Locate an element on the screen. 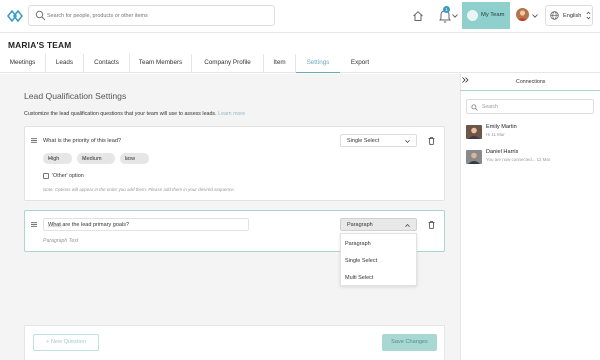 The height and width of the screenshot is (360, 600). tab-item: Item is located at coordinates (280, 63).